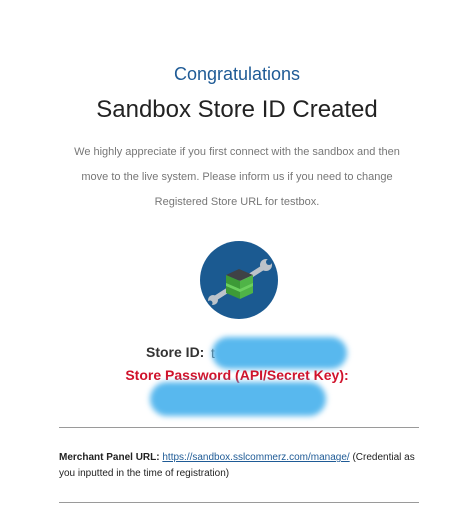  Describe the element at coordinates (239, 427) in the screenshot. I see `divider-top` at that location.